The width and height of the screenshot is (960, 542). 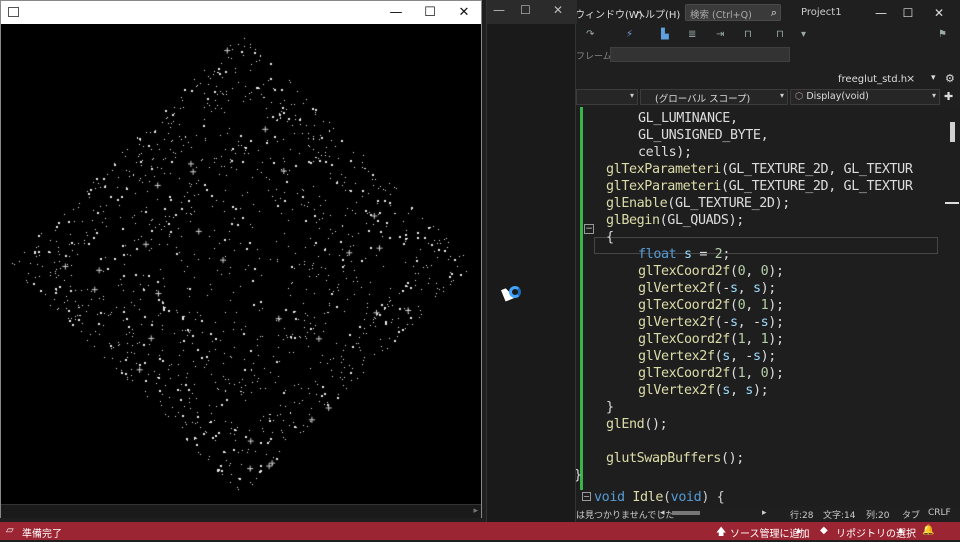 I want to click on scroll-left-icon: ◂, so click(x=662, y=513).